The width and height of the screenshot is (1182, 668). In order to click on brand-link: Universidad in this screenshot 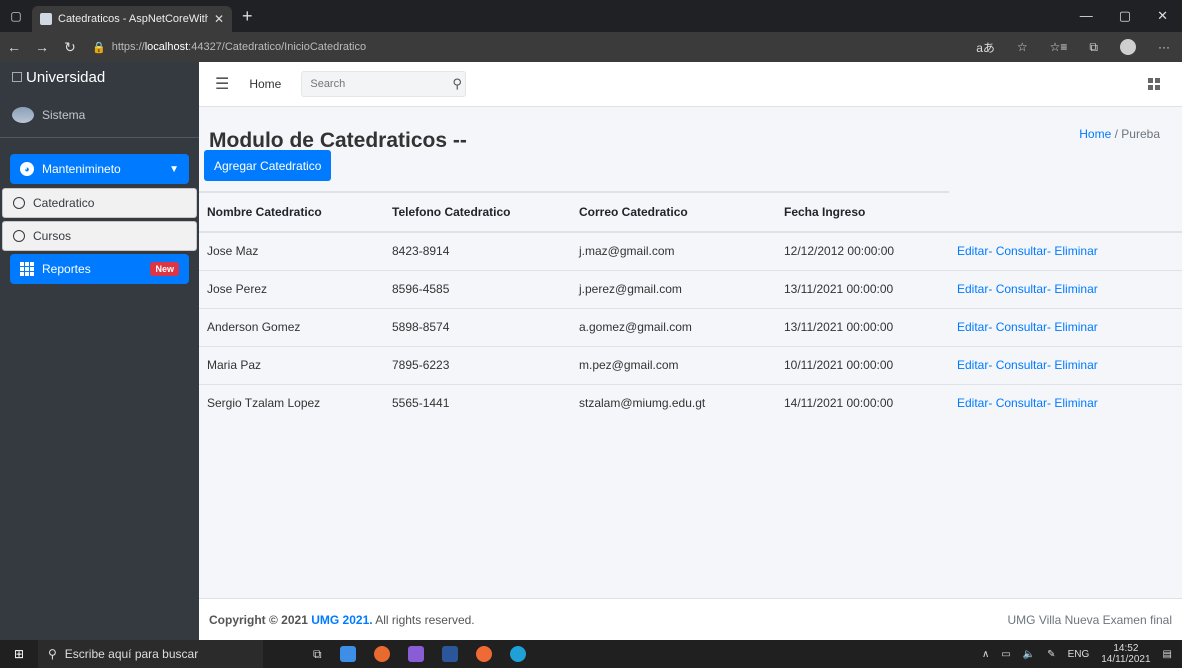, I will do `click(99, 77)`.